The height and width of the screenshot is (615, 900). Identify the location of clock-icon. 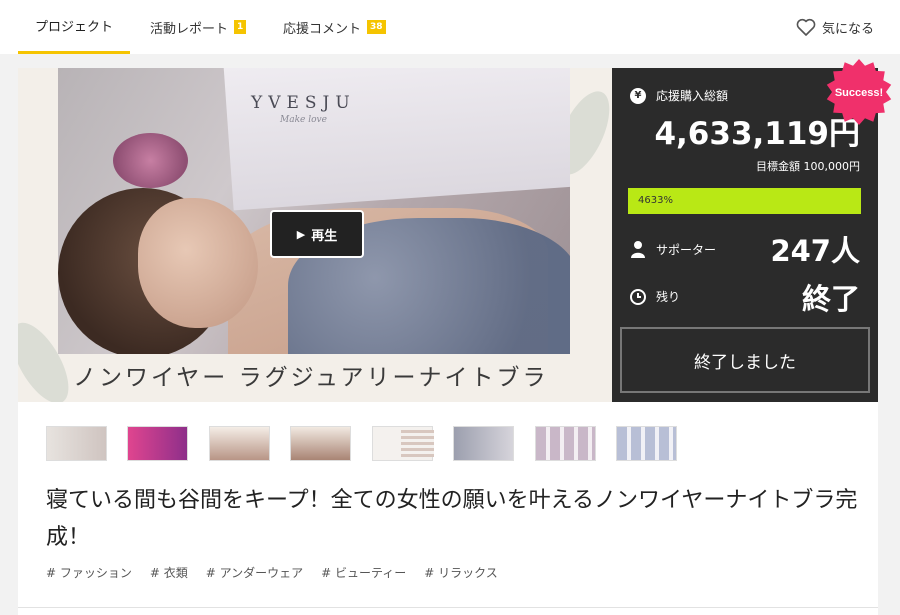
(638, 296).